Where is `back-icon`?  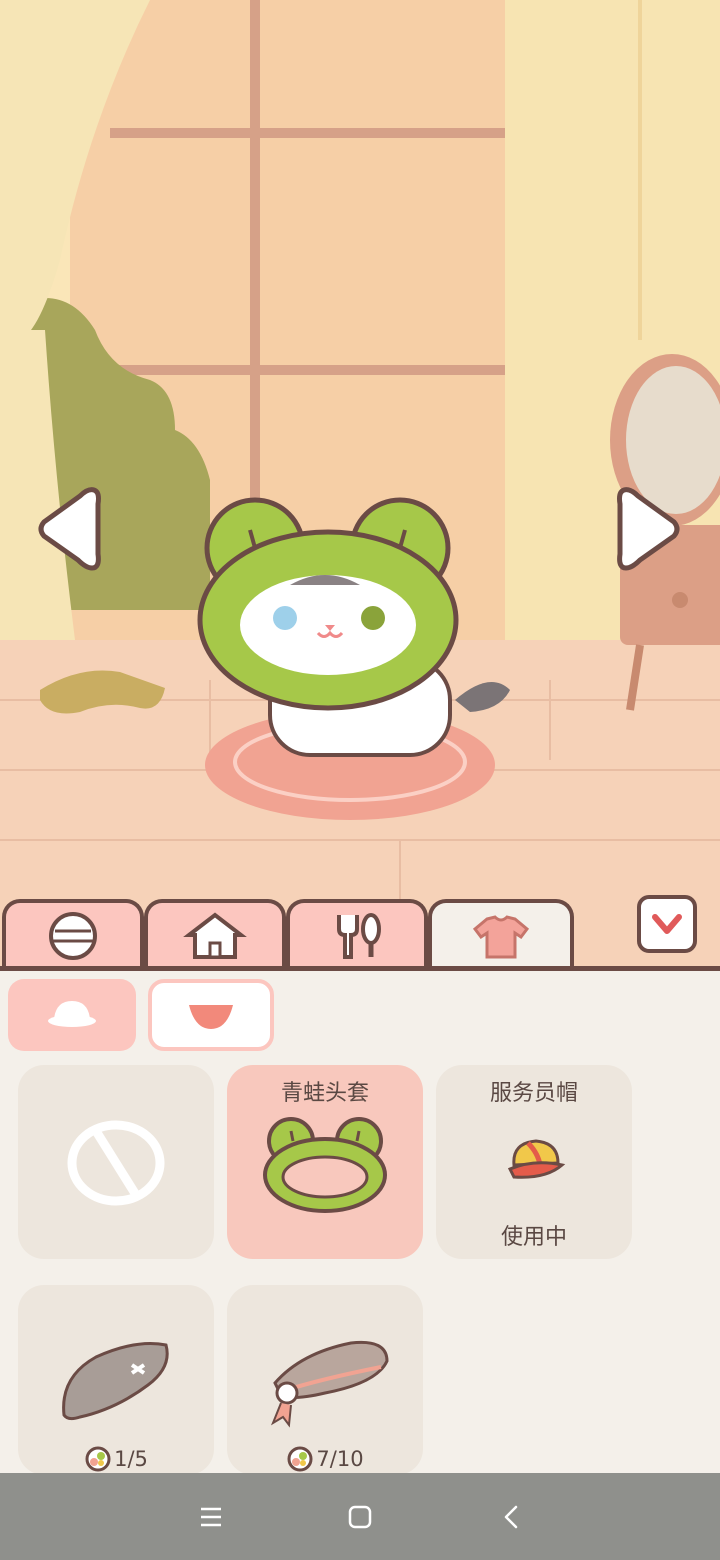
back-icon is located at coordinates (512, 1517).